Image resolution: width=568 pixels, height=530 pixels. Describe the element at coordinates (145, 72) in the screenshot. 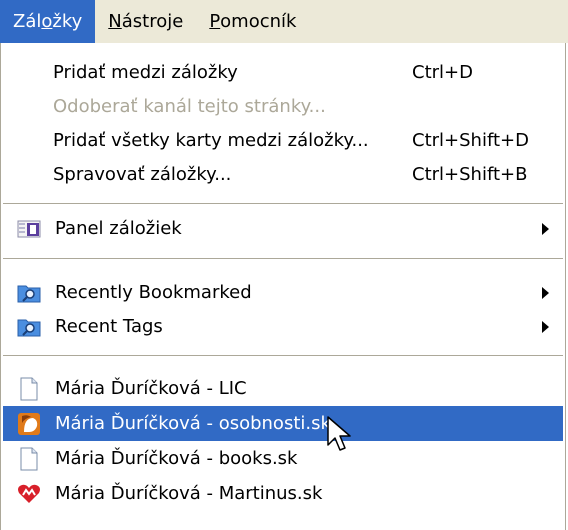

I see `menu-item-label: Pridať medzi záložky` at that location.